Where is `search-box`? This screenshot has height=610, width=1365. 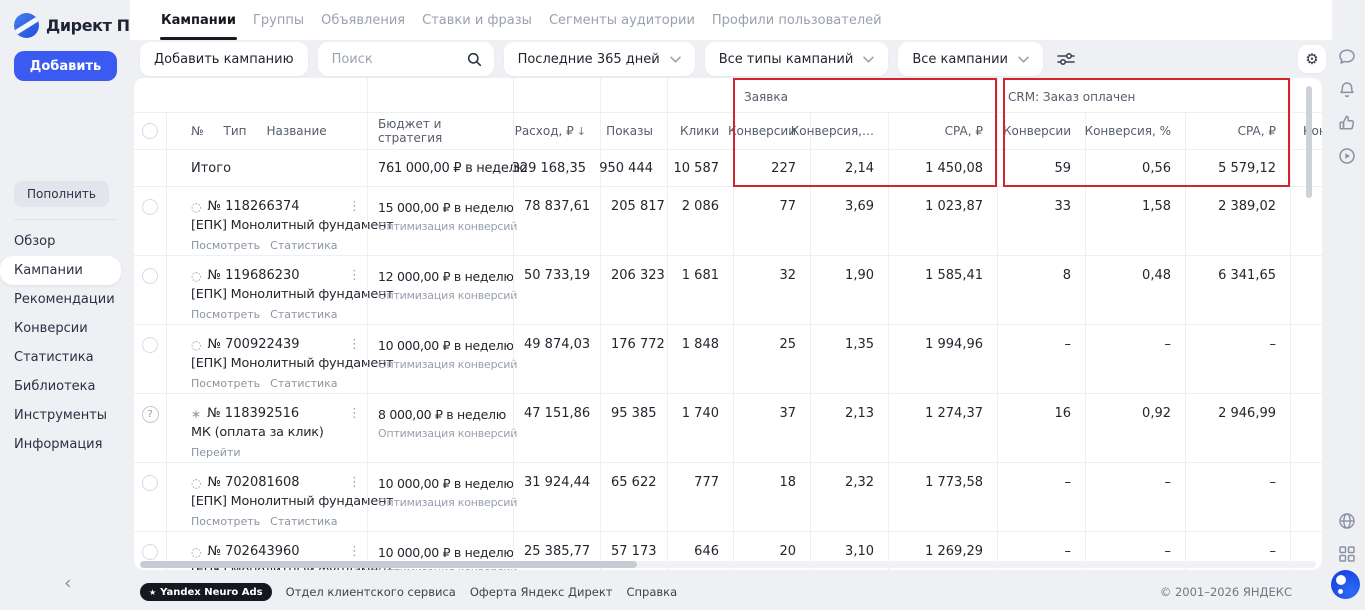
search-box is located at coordinates (405, 59).